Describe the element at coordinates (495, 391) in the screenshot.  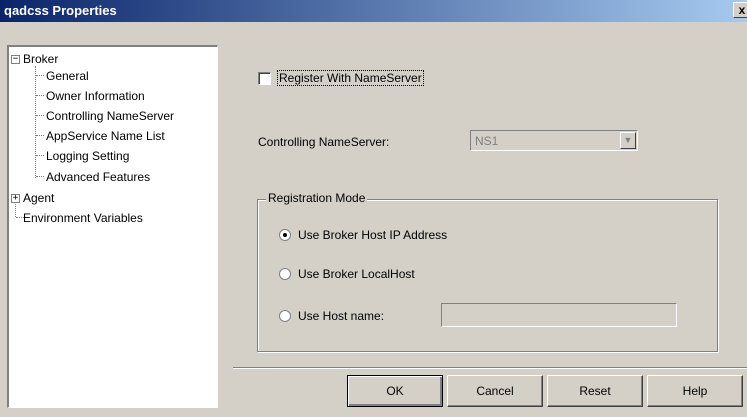
I see `cancel-button: Cancel` at that location.